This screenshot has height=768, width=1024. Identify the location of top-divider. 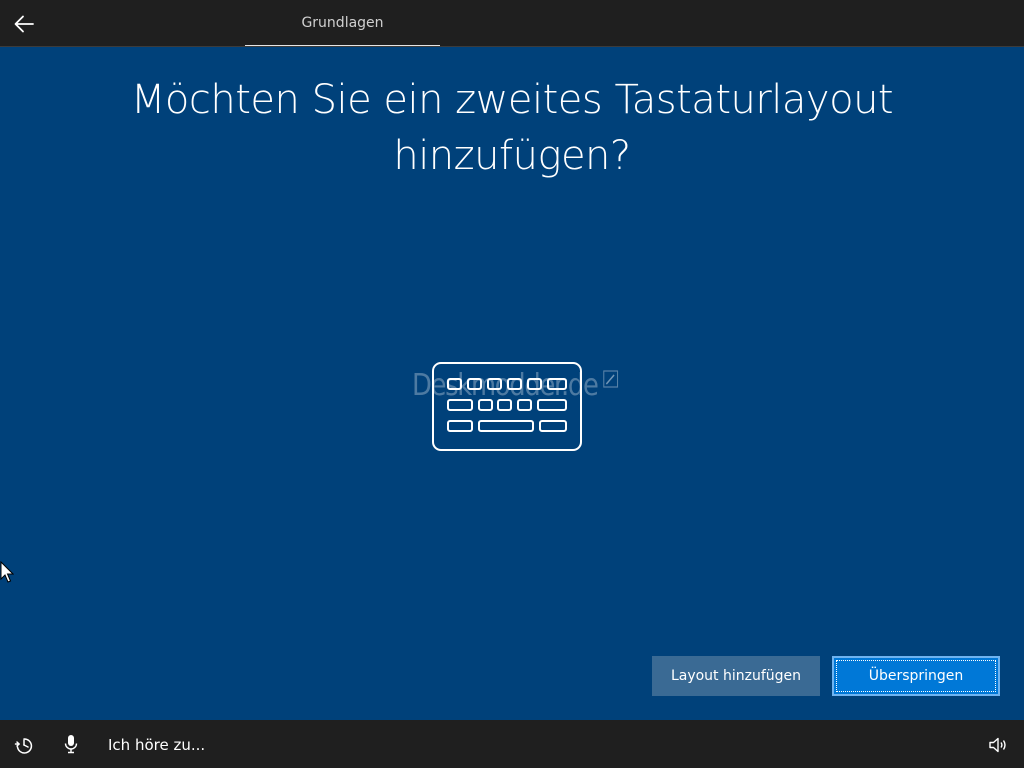
(512, 46).